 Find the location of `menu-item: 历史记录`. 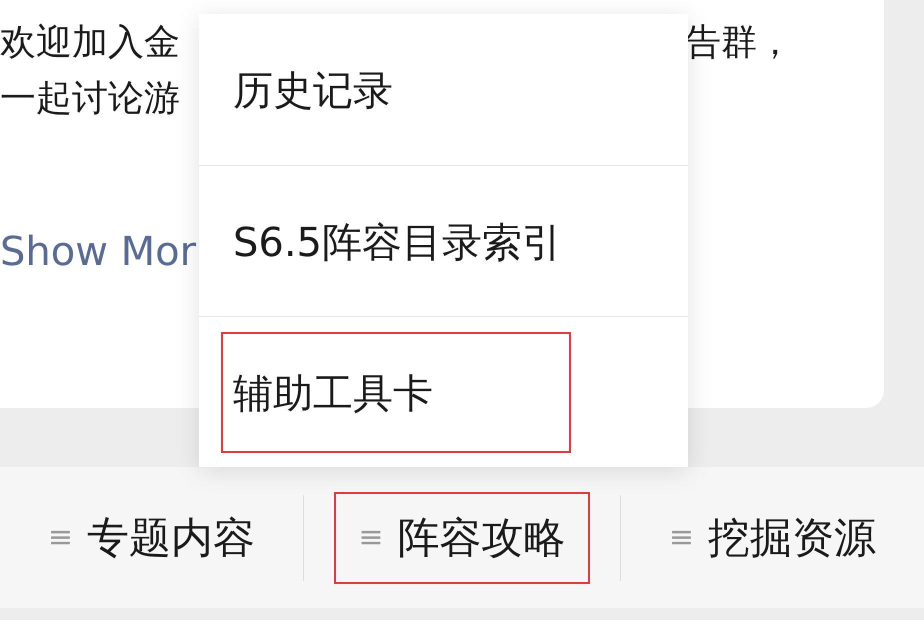

menu-item: 历史记录 is located at coordinates (328, 89).